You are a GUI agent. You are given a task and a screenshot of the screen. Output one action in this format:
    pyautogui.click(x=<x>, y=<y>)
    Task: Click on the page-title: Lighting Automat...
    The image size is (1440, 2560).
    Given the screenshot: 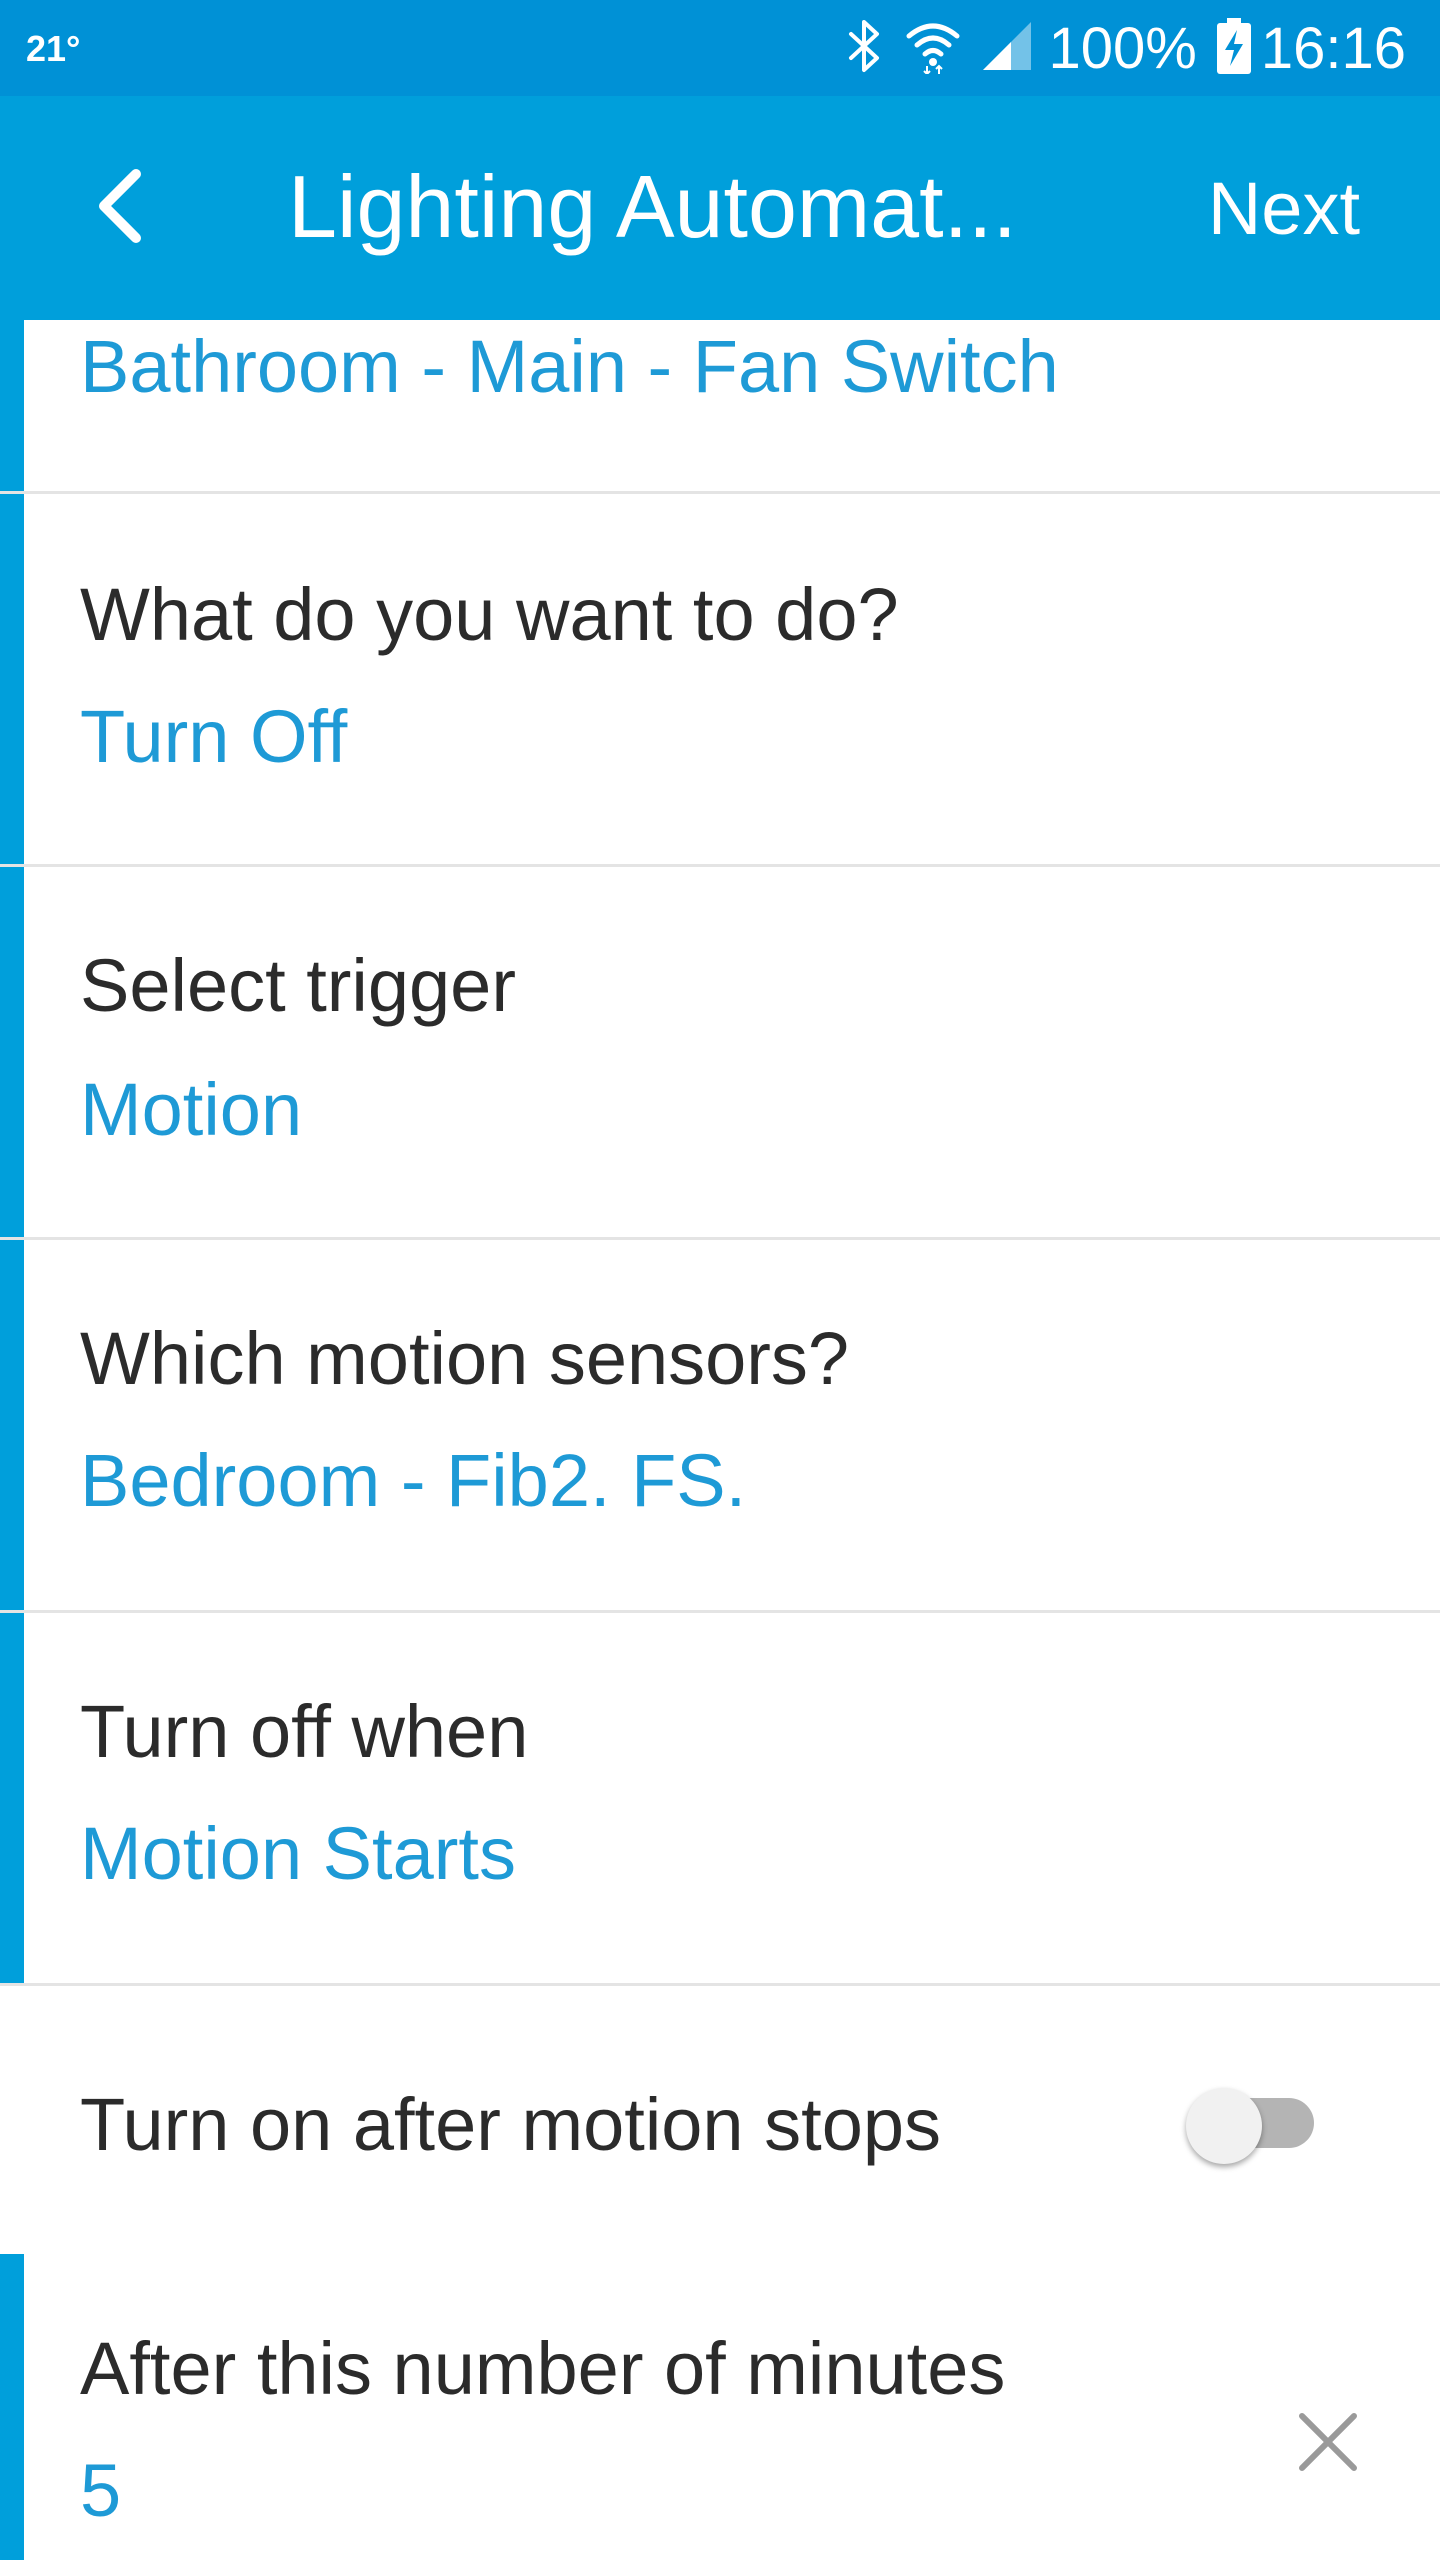 What is the action you would take?
    pyautogui.click(x=652, y=206)
    